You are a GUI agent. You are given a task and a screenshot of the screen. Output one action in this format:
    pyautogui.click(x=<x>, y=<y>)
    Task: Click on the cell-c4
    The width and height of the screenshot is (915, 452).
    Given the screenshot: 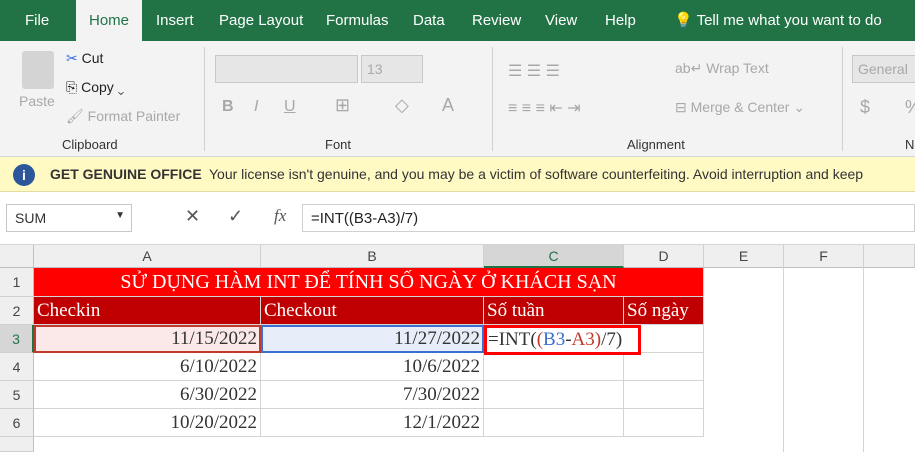 What is the action you would take?
    pyautogui.click(x=554, y=367)
    